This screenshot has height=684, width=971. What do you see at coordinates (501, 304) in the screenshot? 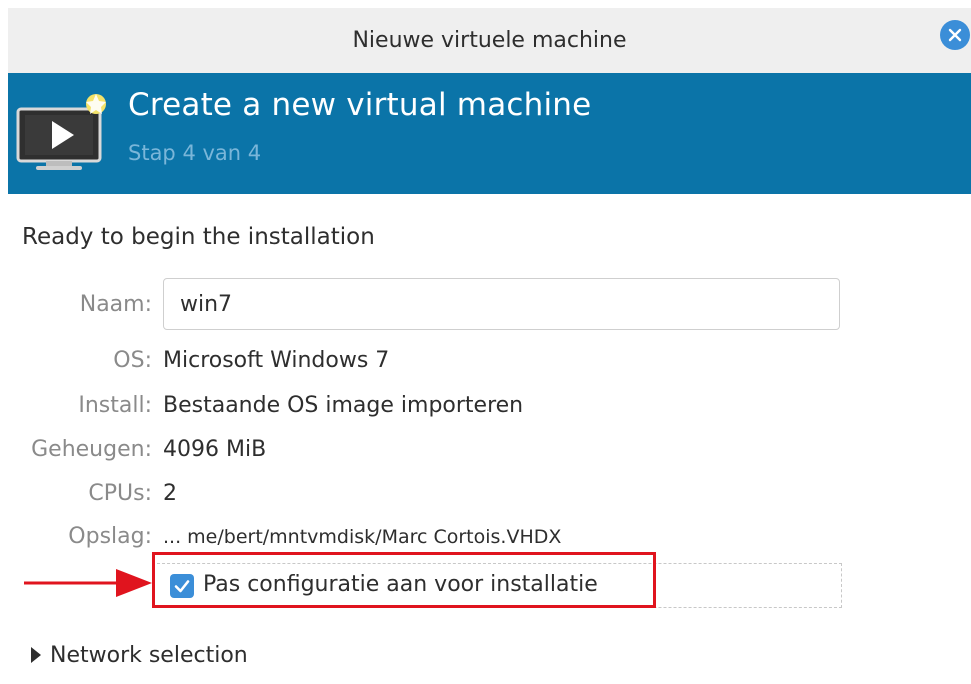
I see `vm-name-input` at bounding box center [501, 304].